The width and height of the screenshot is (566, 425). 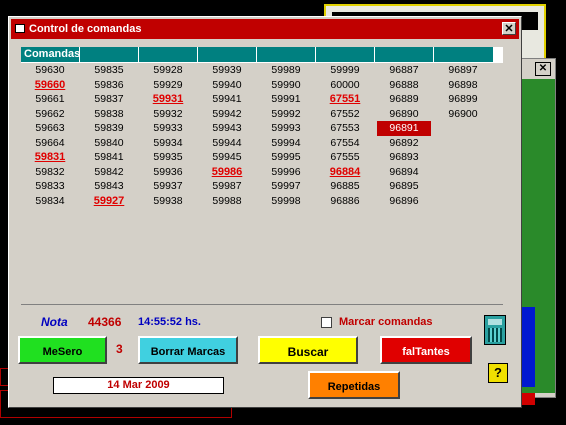 I want to click on comanda-cell: 59993, so click(x=286, y=128).